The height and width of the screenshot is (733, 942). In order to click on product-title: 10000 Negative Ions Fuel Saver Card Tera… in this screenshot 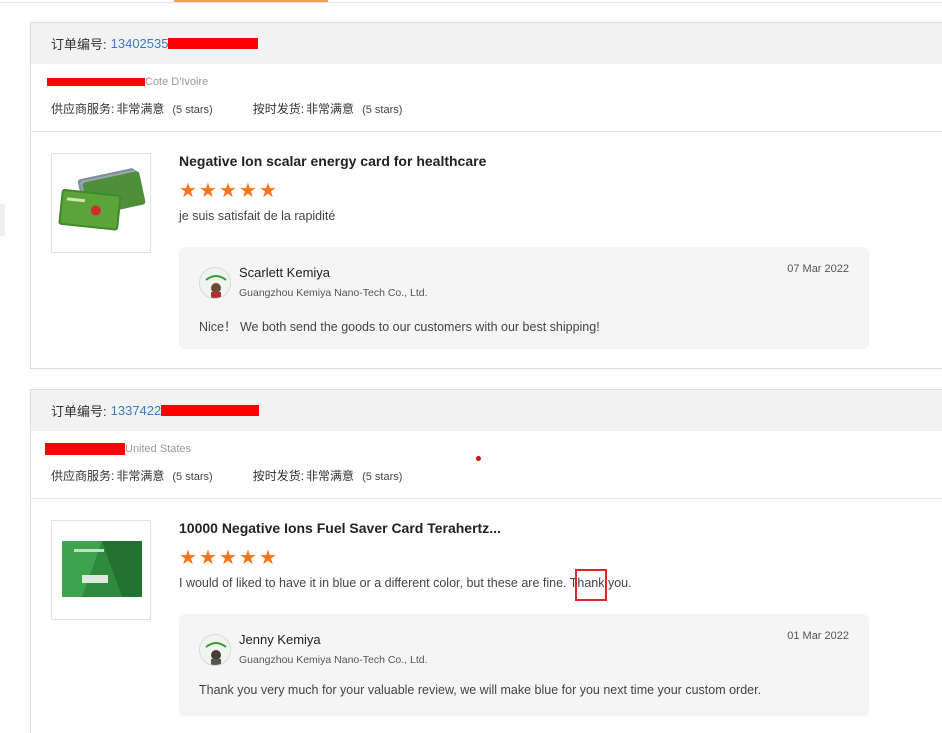, I will do `click(340, 528)`.